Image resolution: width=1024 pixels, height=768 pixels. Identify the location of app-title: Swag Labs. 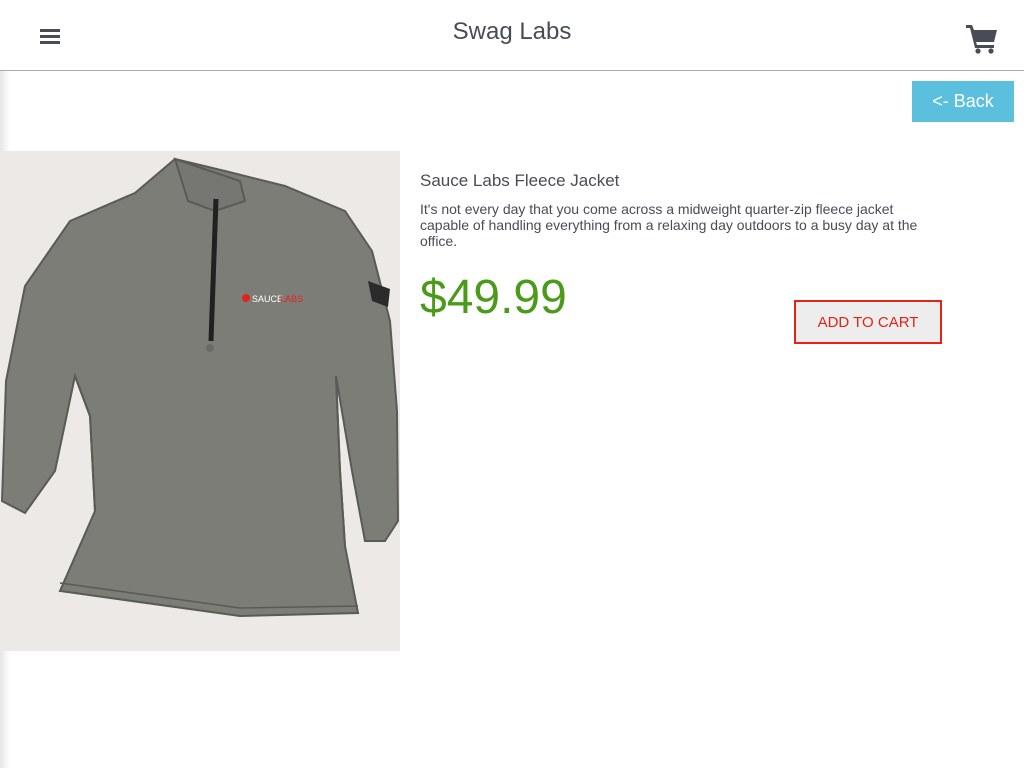
(512, 31).